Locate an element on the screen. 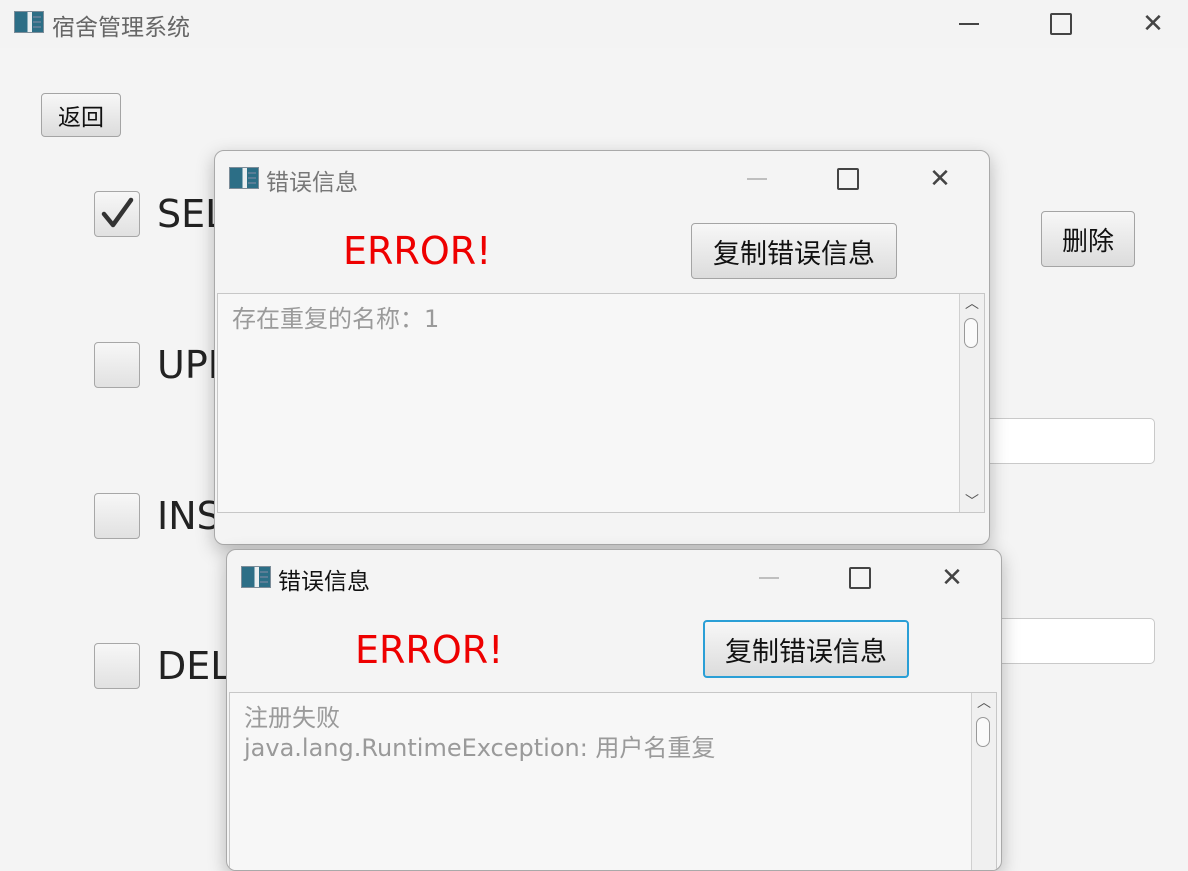 This screenshot has height=871, width=1188. dialog2-title: 错误信息 is located at coordinates (324, 582).